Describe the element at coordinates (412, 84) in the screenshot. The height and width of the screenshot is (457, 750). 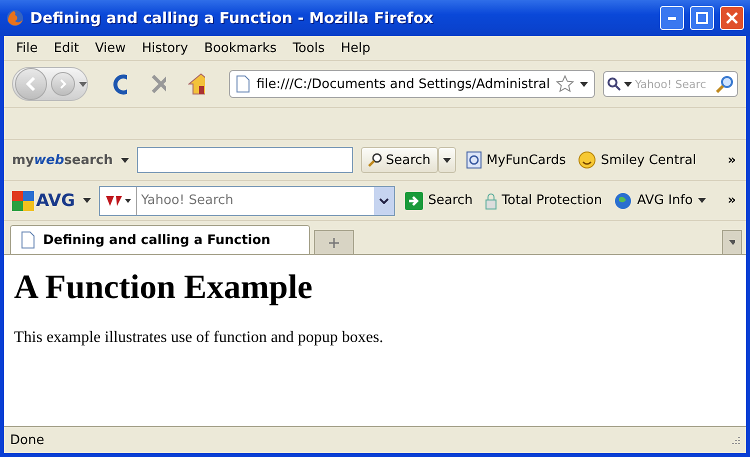
I see `address-bar: file:///C:/Documents and Settings/Administral` at that location.